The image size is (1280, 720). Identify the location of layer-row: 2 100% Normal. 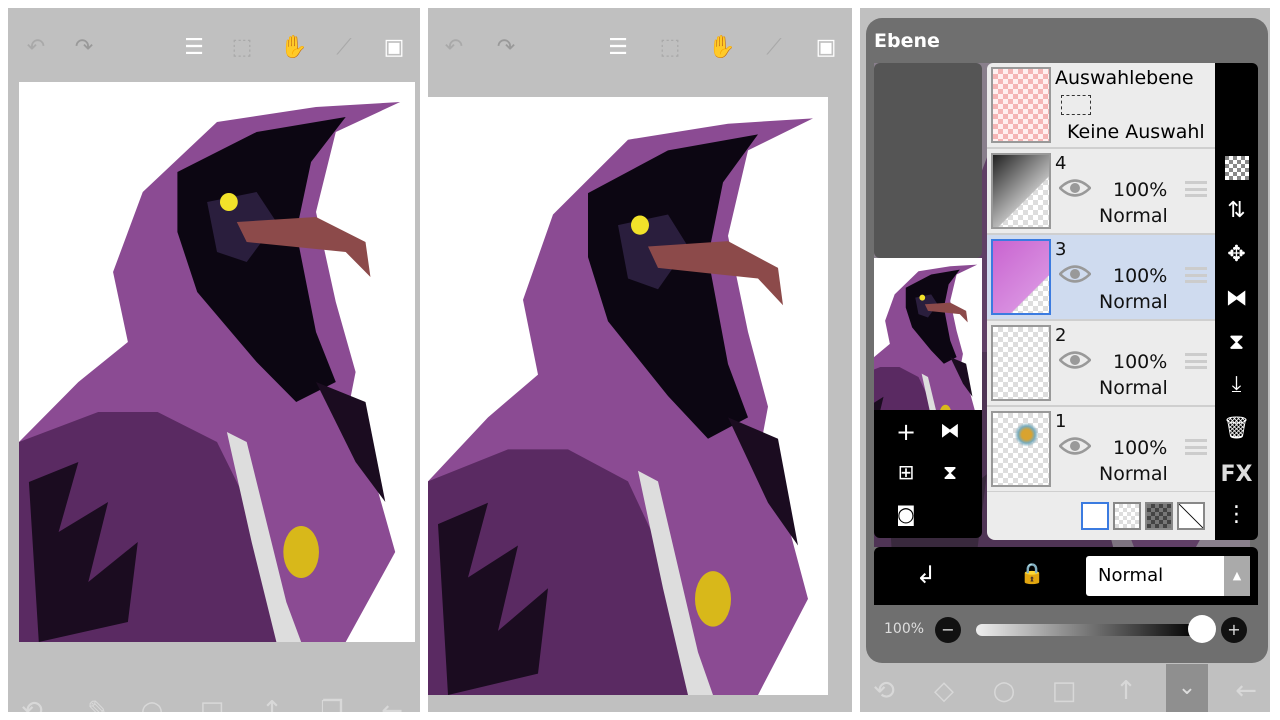
(1101, 364).